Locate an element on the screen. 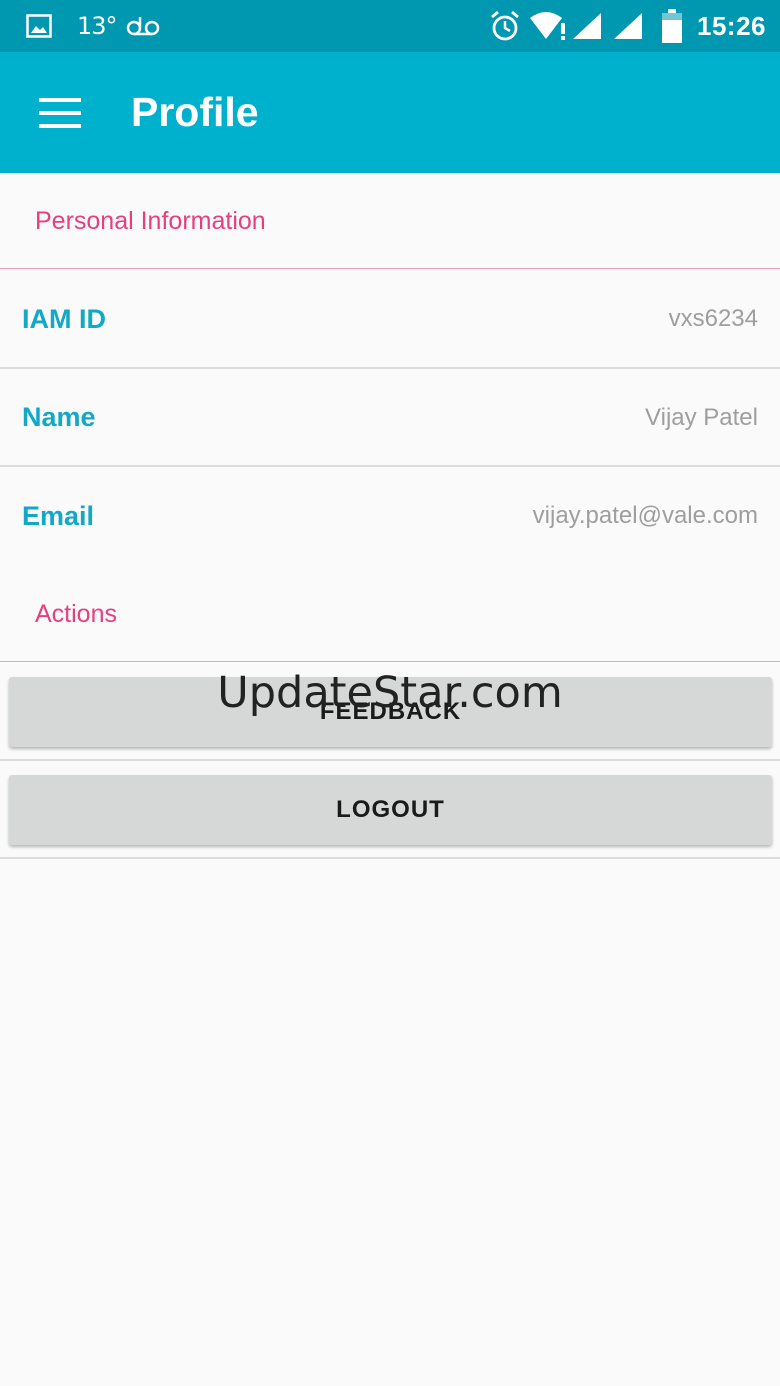  field-row-email: Email vijay.patel@vale.com is located at coordinates (390, 516).